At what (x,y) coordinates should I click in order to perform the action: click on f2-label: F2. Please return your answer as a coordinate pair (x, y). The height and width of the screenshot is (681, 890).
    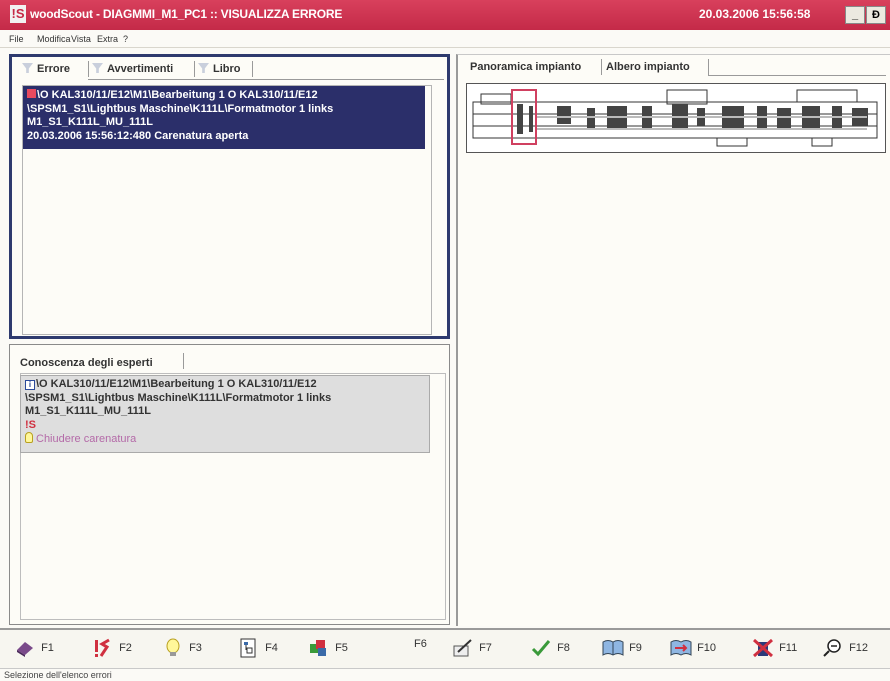
    Looking at the image, I should click on (125, 648).